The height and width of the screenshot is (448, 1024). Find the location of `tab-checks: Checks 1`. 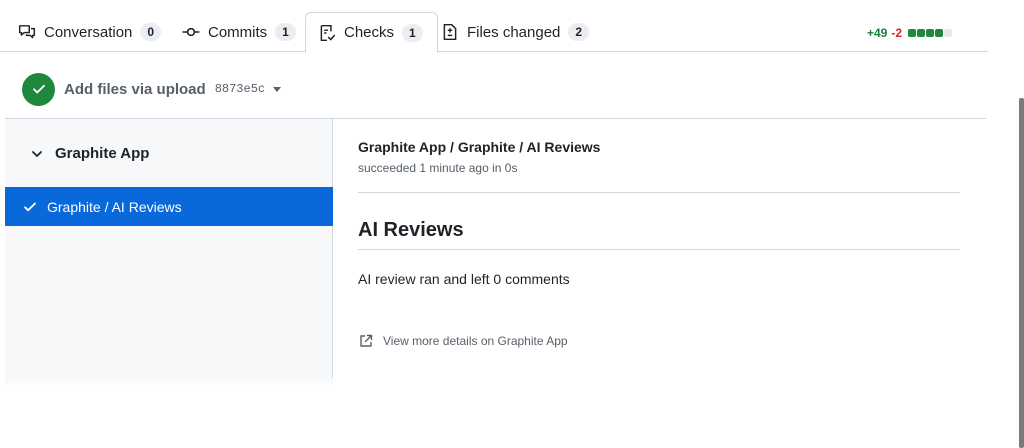

tab-checks: Checks 1 is located at coordinates (371, 32).